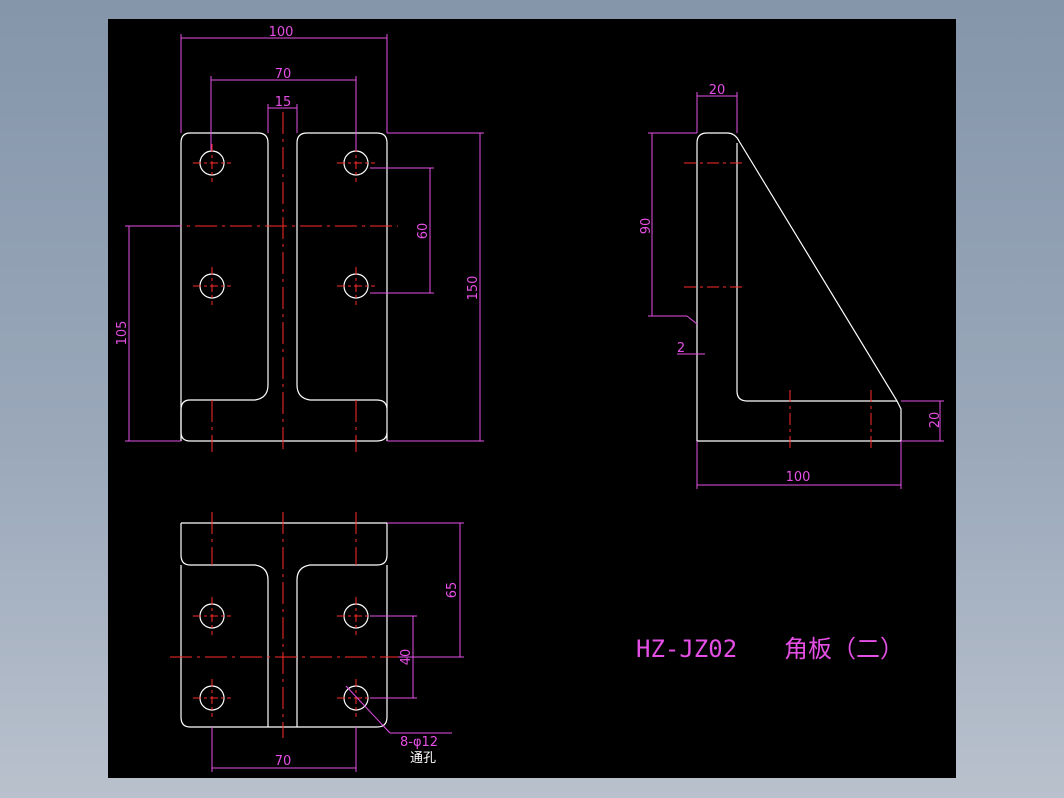  Describe the element at coordinates (686, 649) in the screenshot. I see `drawing-code: HZ-JZ02` at that location.